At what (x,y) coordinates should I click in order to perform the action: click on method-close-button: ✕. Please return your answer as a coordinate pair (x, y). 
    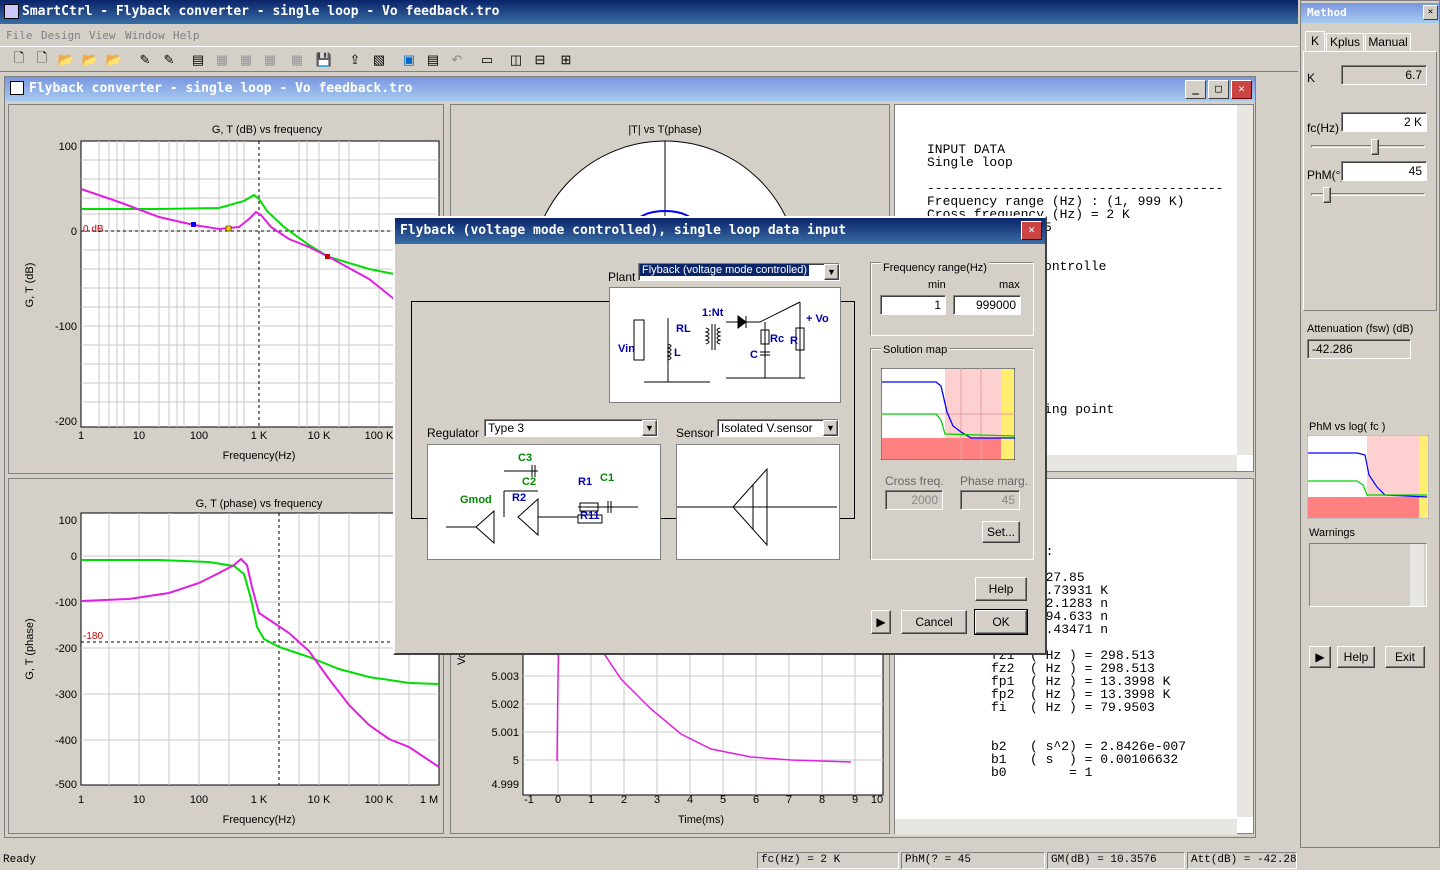
    Looking at the image, I should click on (1430, 12).